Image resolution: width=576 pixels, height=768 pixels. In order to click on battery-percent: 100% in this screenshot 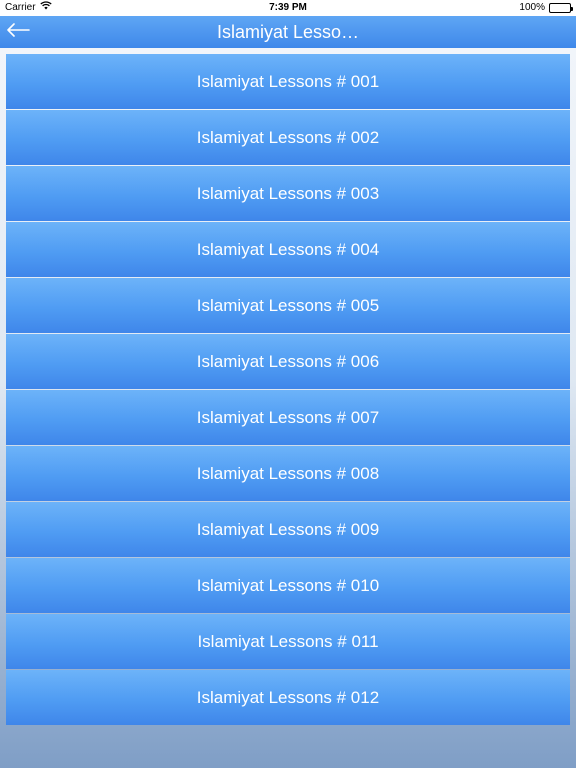, I will do `click(532, 7)`.